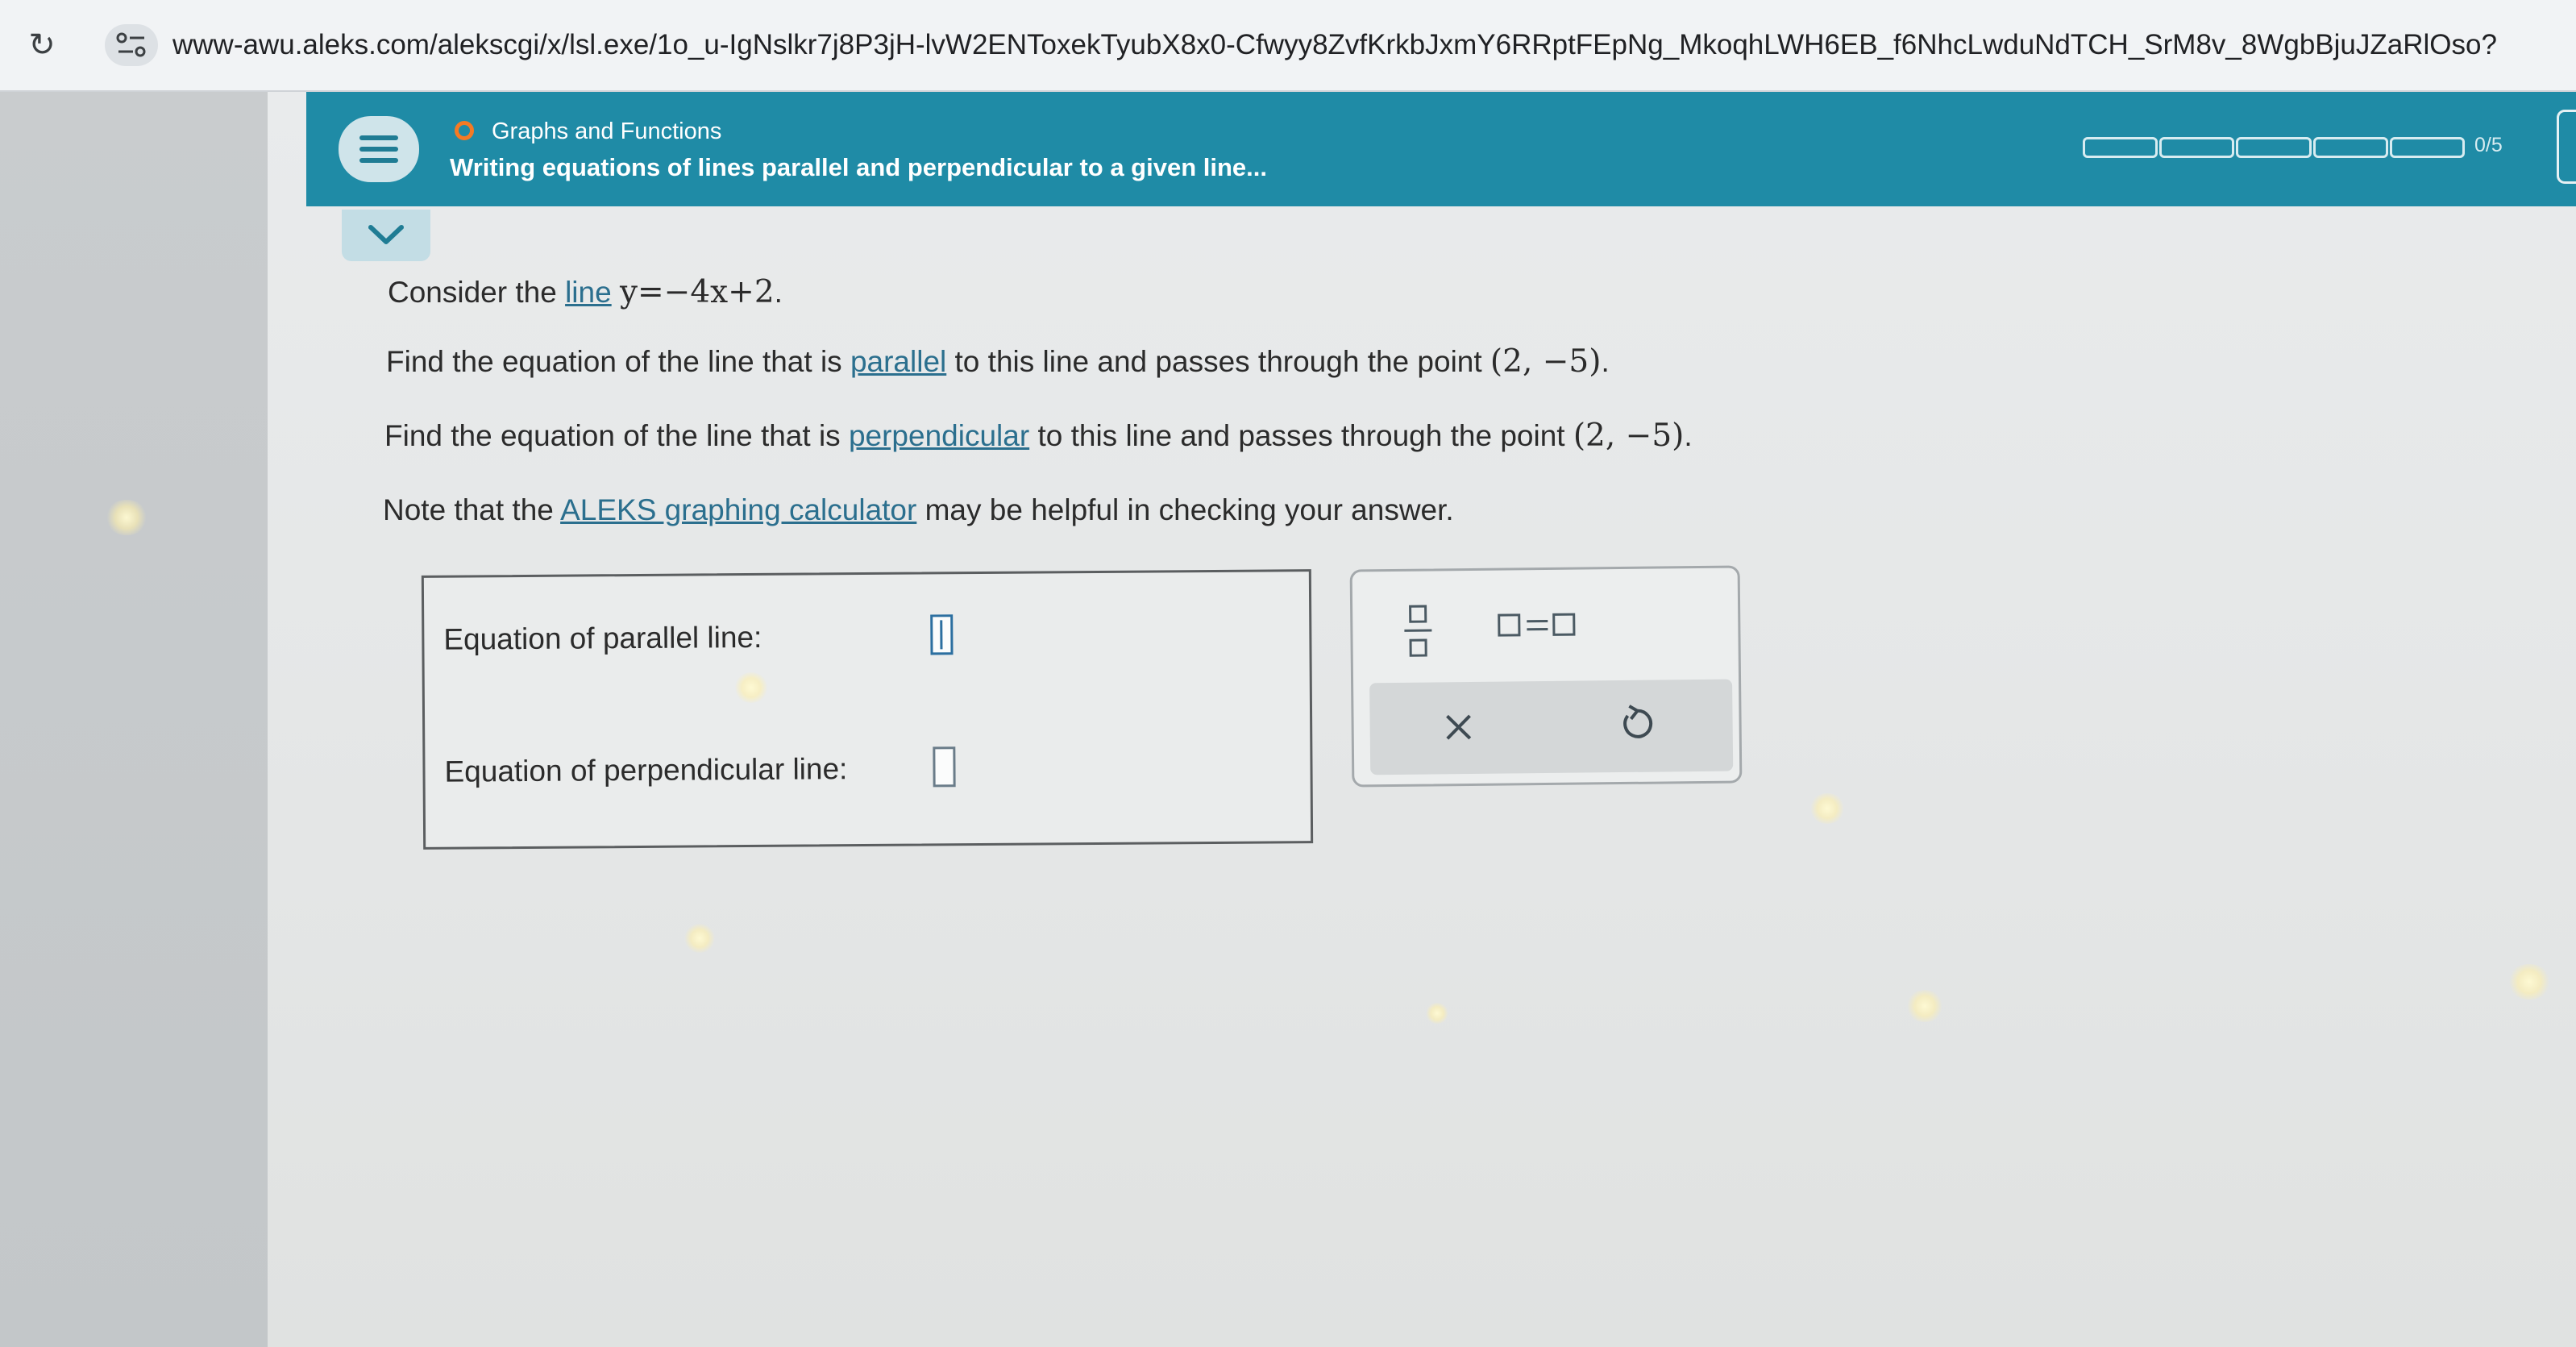 This screenshot has width=2576, height=1347. I want to click on chevron-down-icon, so click(386, 234).